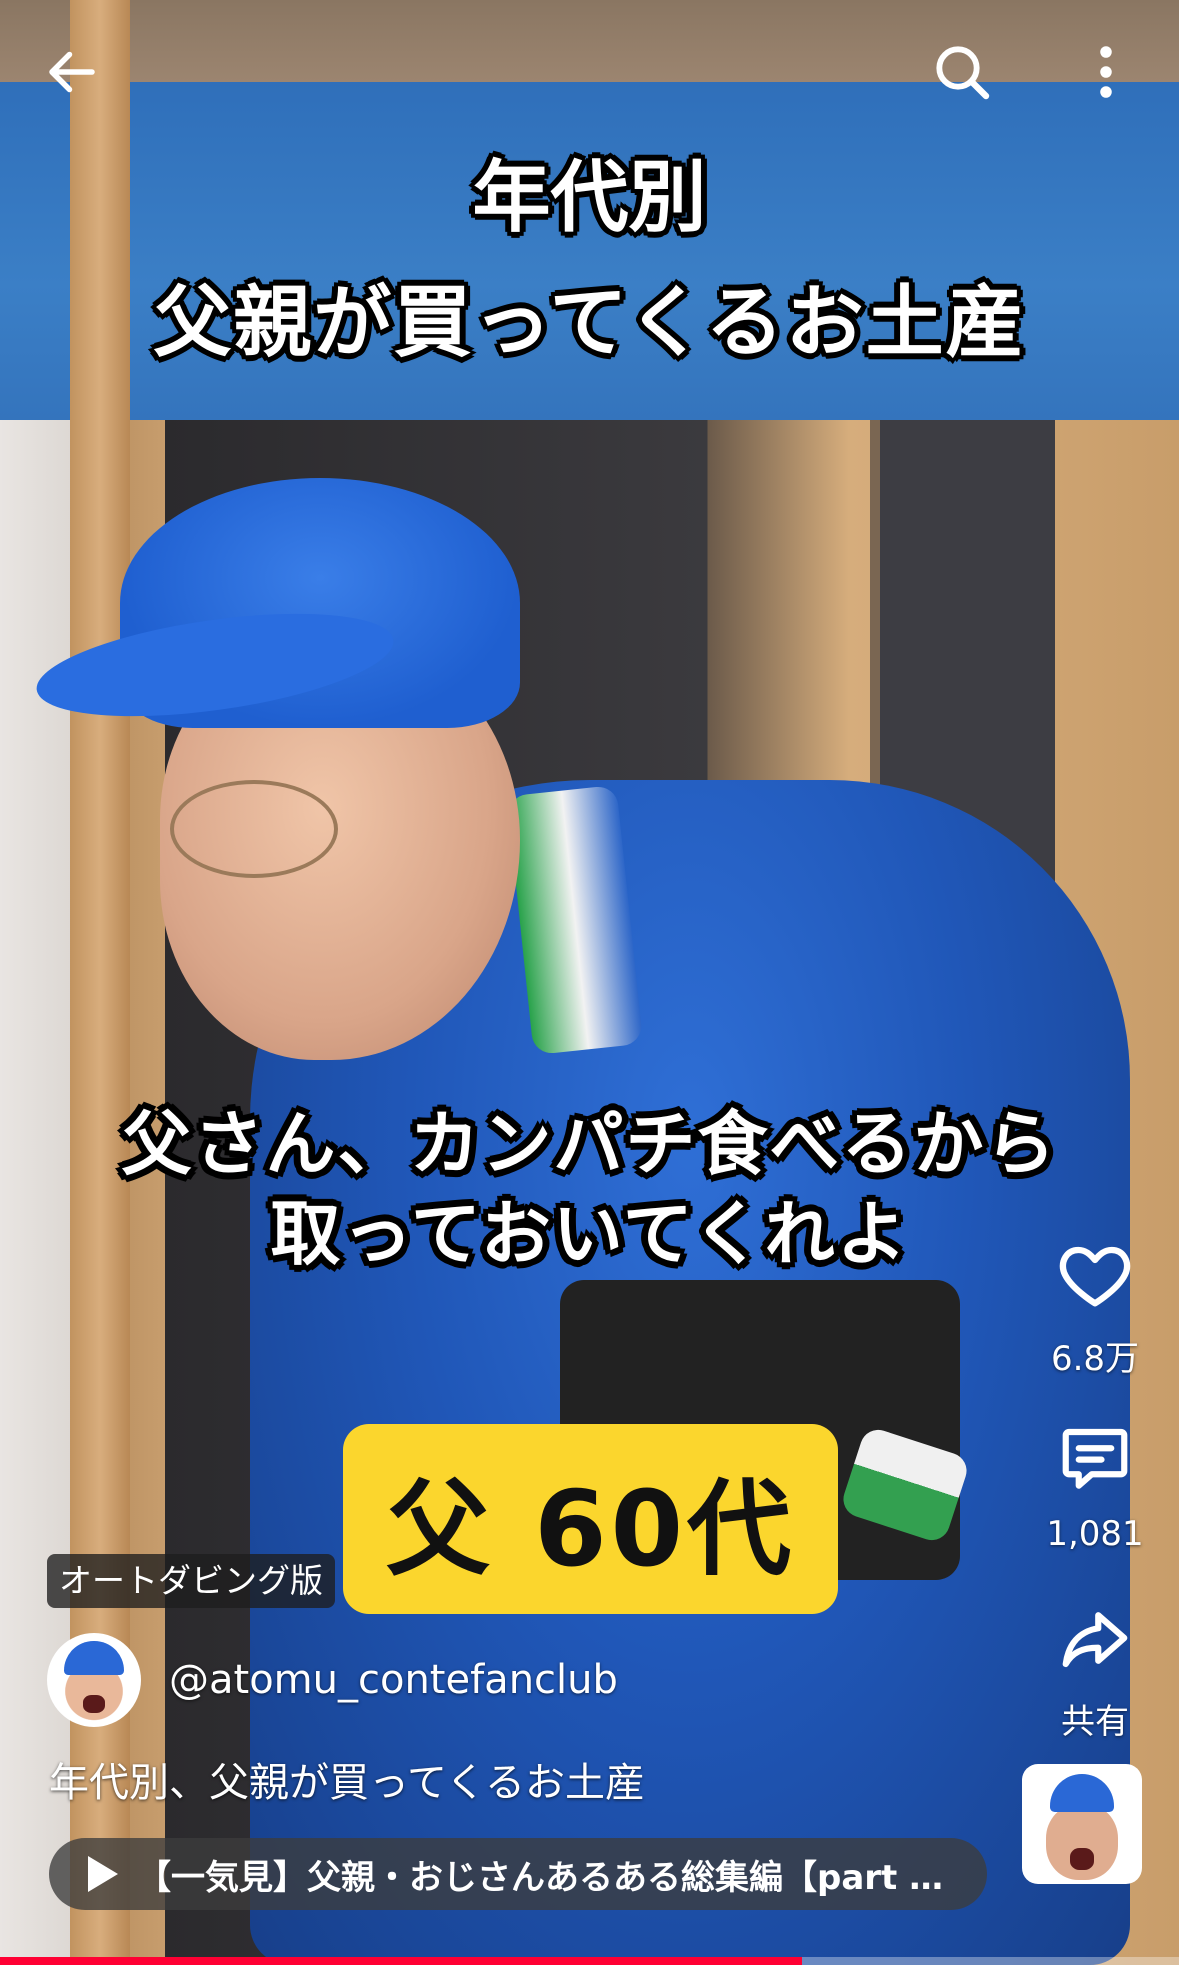 This screenshot has height=1965, width=1179. I want to click on sound-thumbnail, so click(1082, 1824).